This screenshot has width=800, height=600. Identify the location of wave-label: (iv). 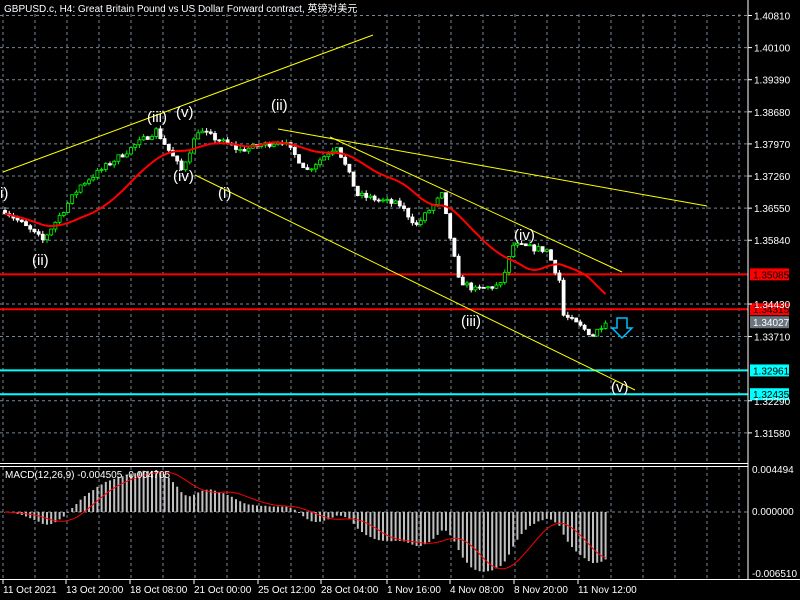
(183, 176).